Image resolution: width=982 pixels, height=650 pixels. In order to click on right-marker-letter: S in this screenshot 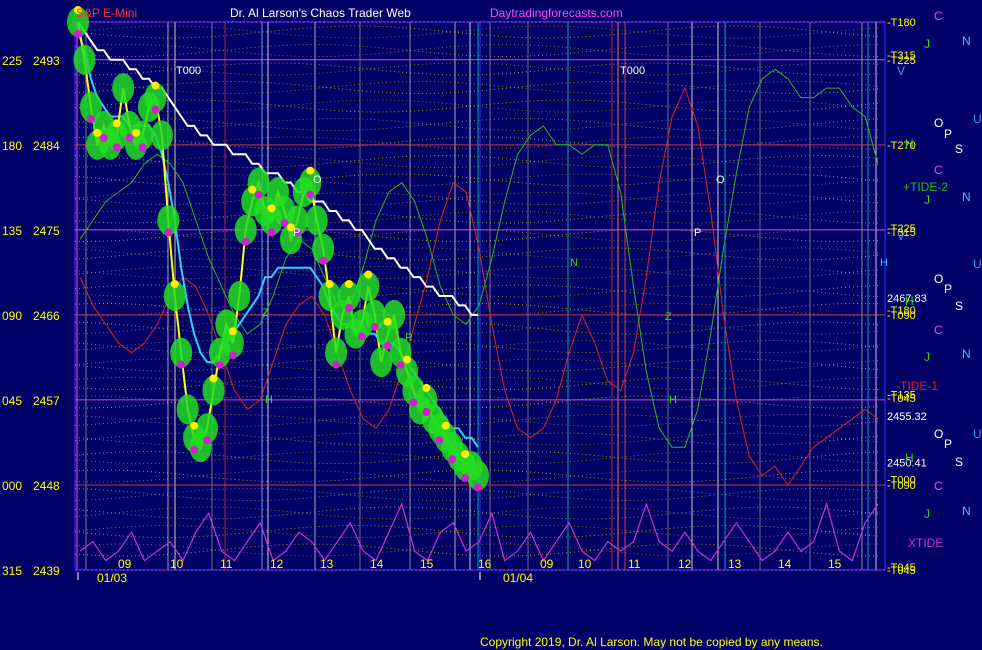, I will do `click(959, 149)`.